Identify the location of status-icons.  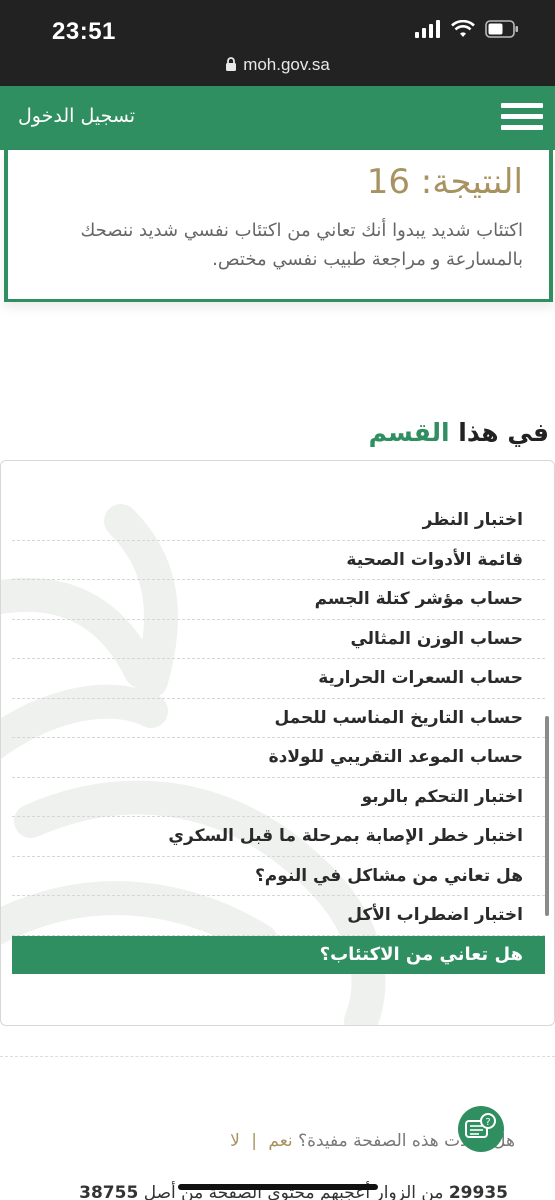
(467, 29).